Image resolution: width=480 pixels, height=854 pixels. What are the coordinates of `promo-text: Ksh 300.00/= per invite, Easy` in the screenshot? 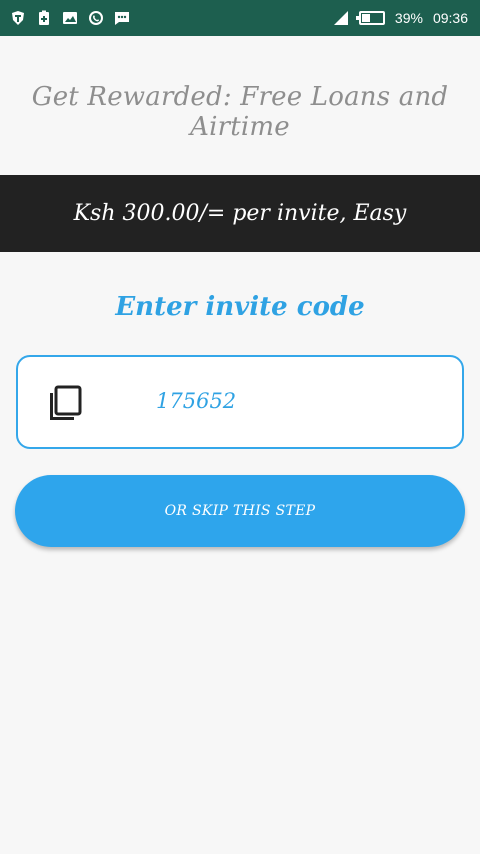 It's located at (240, 213).